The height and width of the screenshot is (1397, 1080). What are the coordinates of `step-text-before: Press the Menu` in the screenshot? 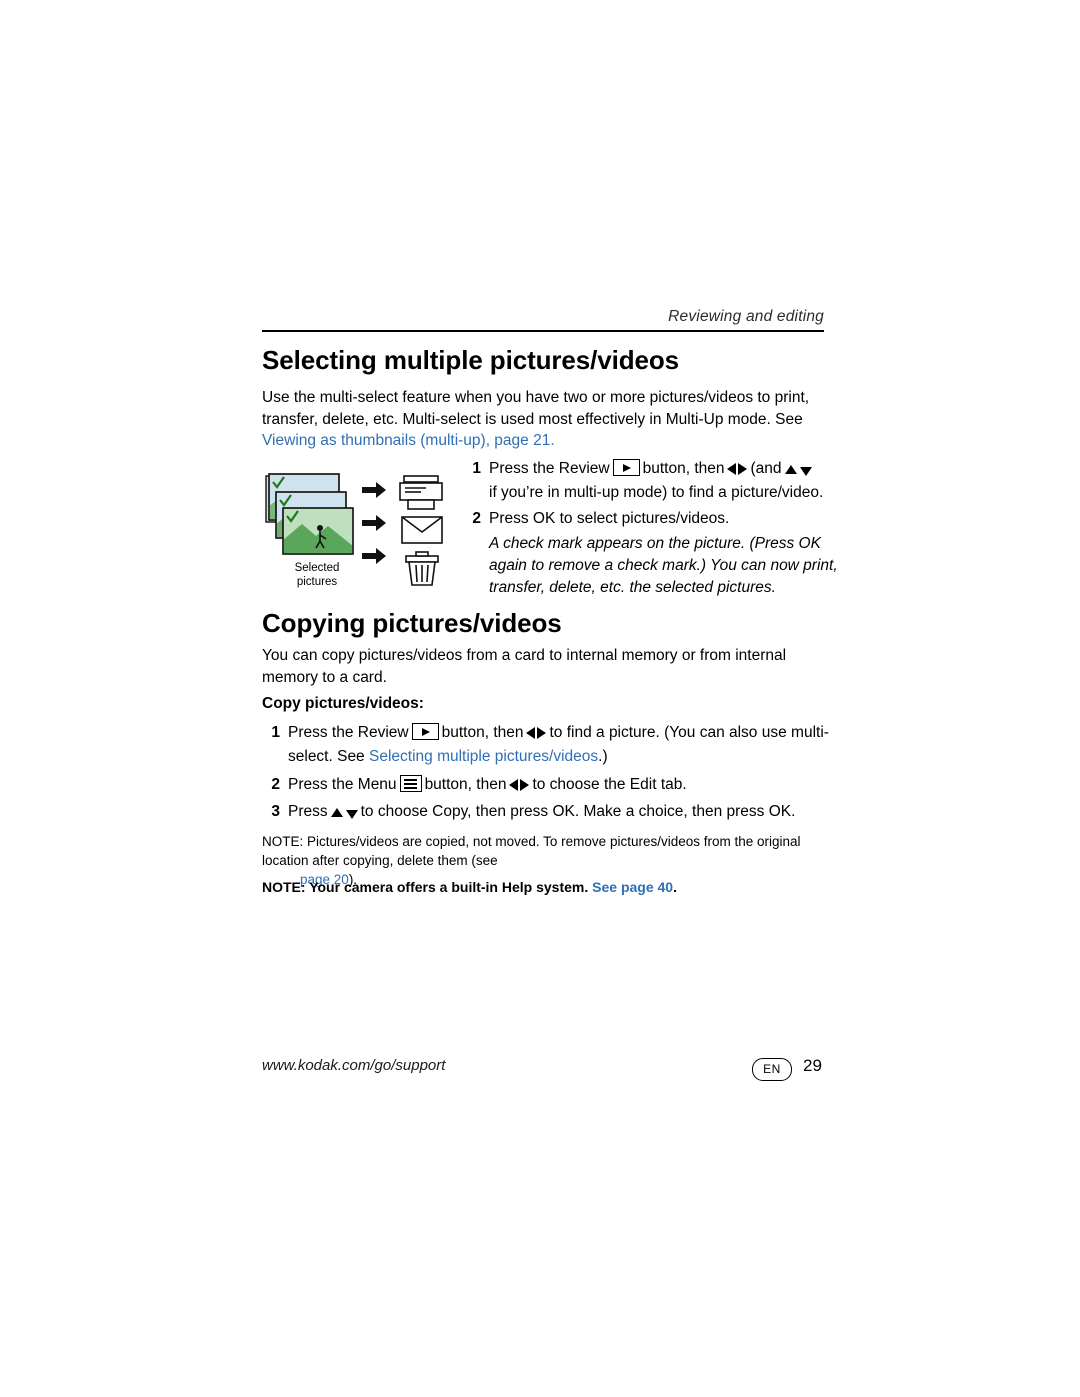 It's located at (342, 784).